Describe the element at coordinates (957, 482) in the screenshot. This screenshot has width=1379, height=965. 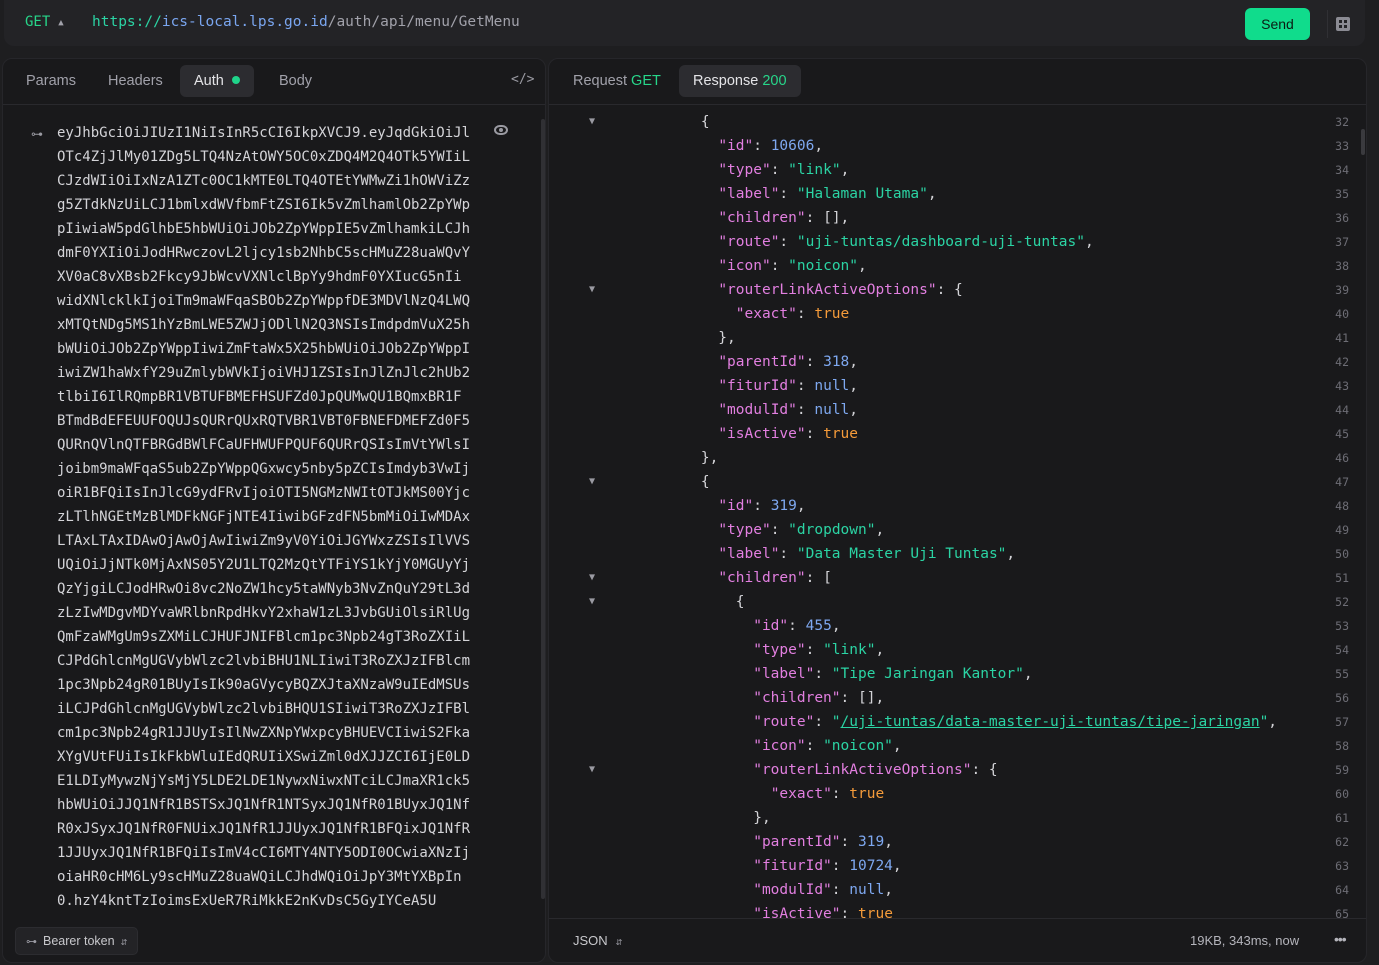
I see `code-line: ▼ {47` at that location.